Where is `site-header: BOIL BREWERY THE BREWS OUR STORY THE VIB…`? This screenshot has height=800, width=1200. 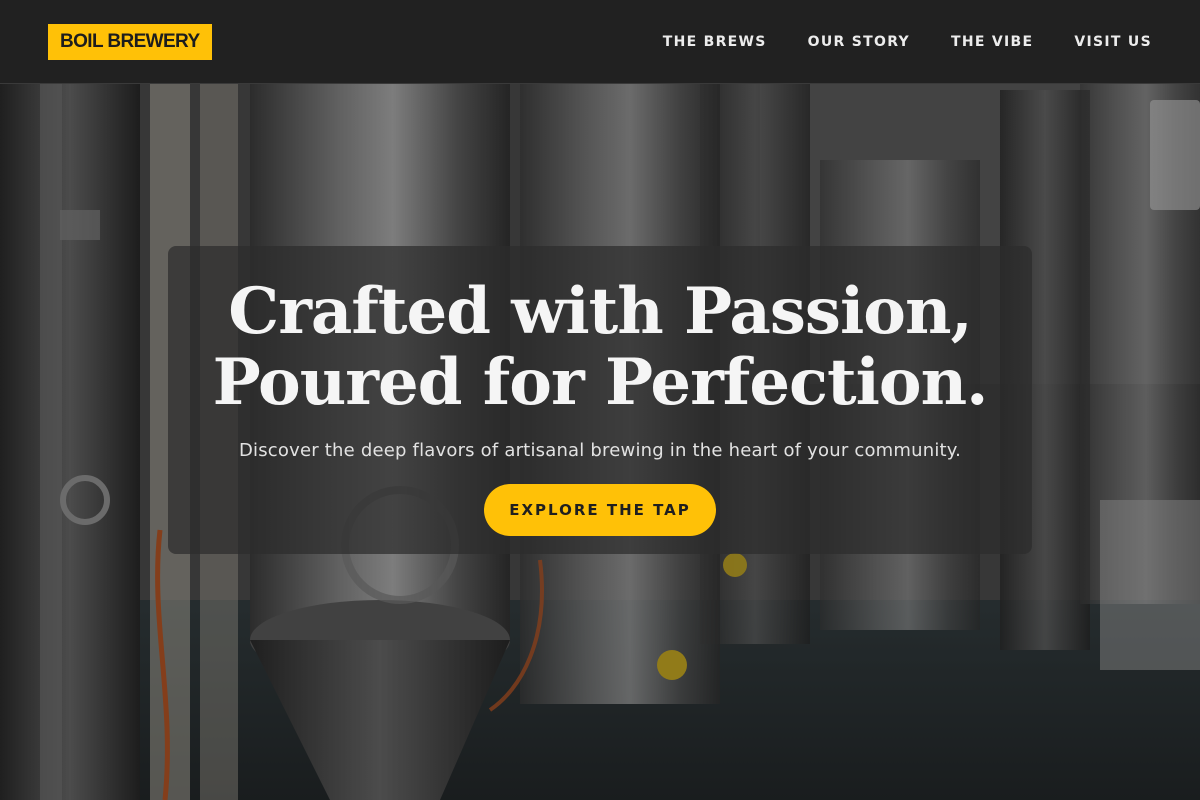
site-header: BOIL BREWERY THE BREWS OUR STORY THE VIB… is located at coordinates (600, 42).